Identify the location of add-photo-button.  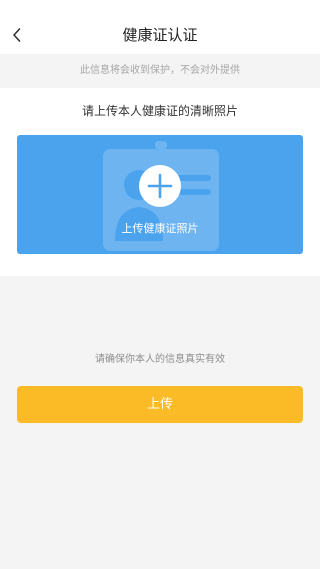
(160, 186).